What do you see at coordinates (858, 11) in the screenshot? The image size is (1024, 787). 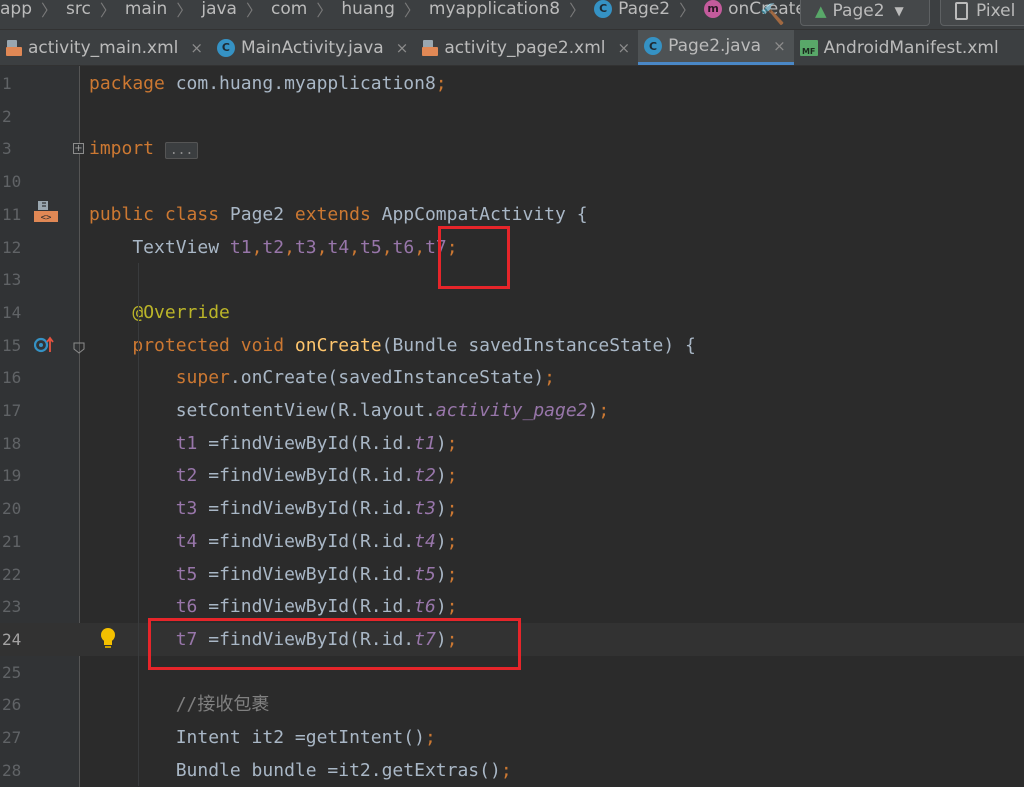 I see `run-configuration-label: Page2` at bounding box center [858, 11].